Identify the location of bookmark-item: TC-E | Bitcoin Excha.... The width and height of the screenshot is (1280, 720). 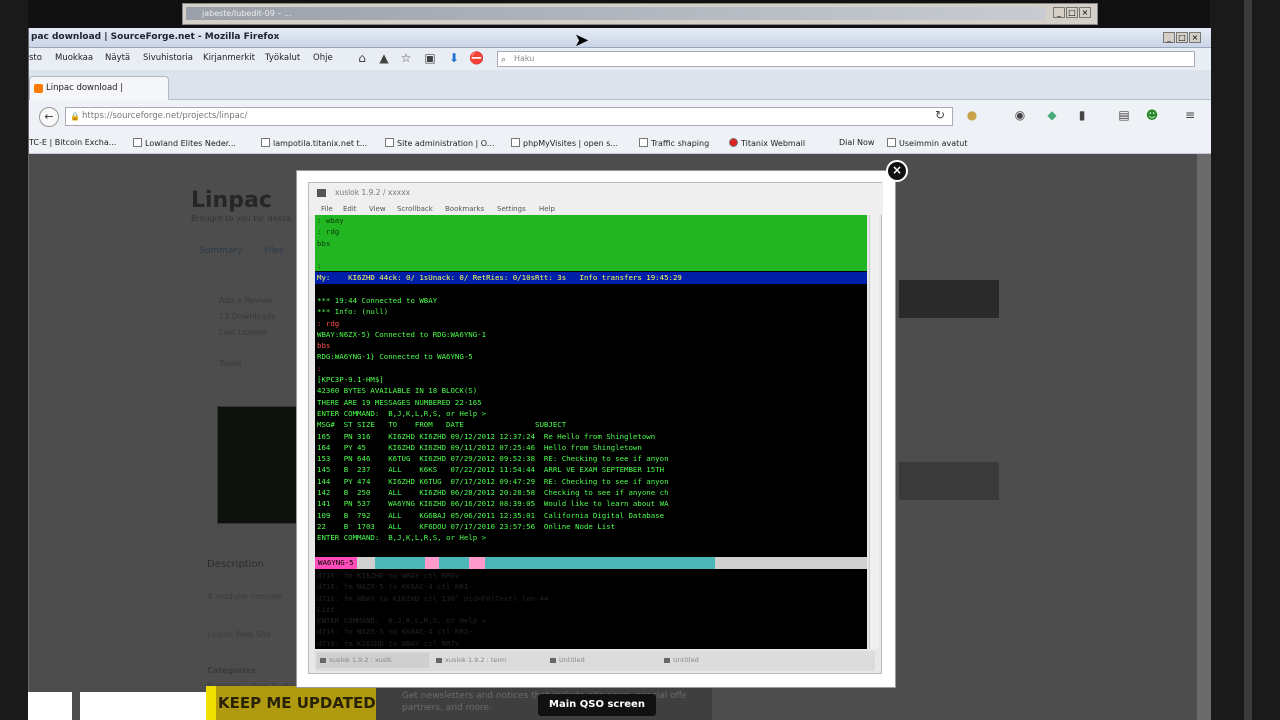
(72, 142).